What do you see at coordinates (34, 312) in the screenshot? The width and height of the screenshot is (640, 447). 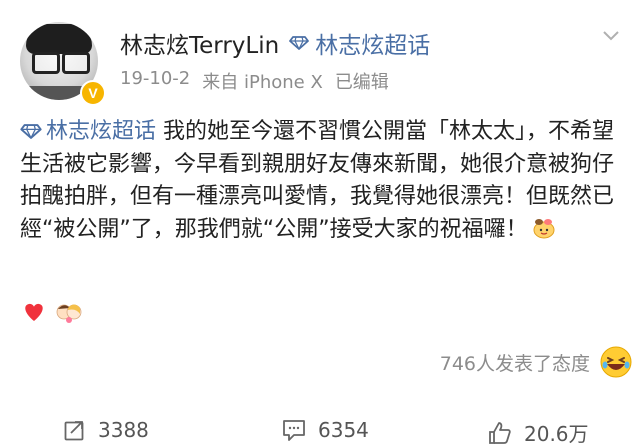 I see `heart-emoji-icon` at bounding box center [34, 312].